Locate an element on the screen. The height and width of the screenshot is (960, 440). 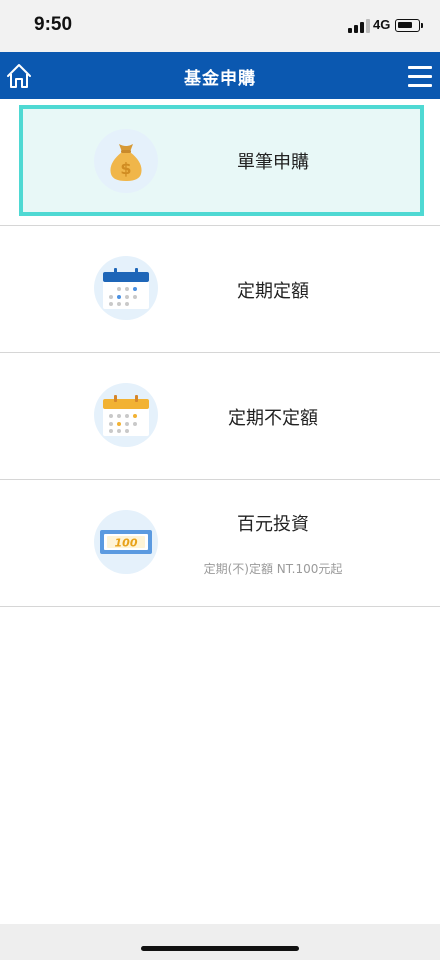
status-bar: 9:50 4G is located at coordinates (220, 26).